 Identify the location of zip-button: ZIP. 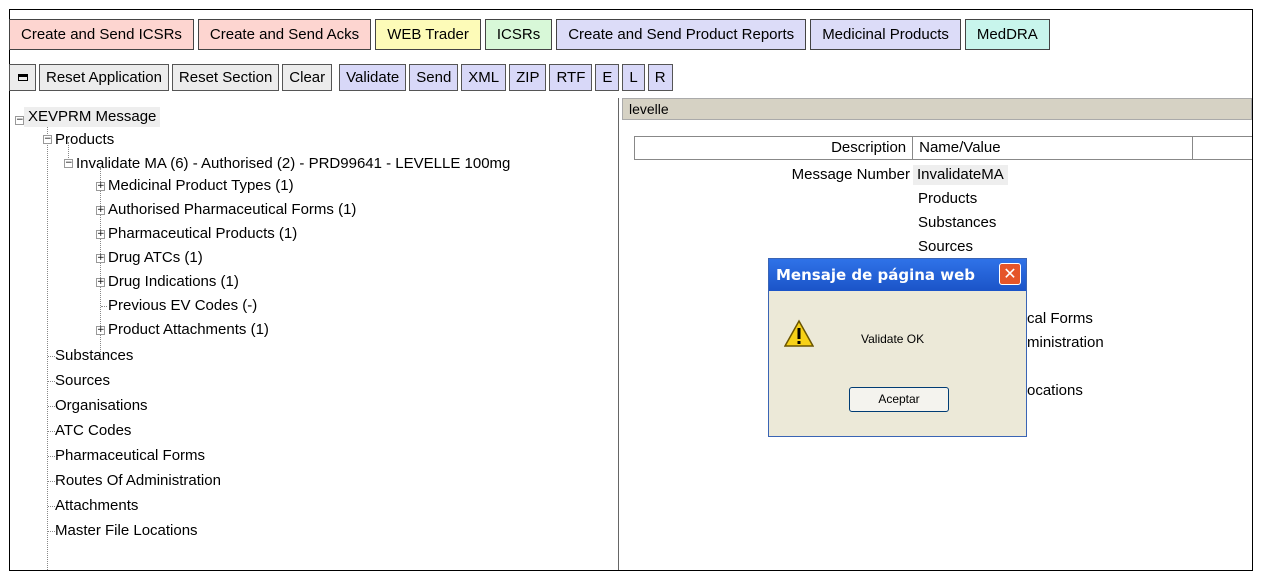
(528, 77).